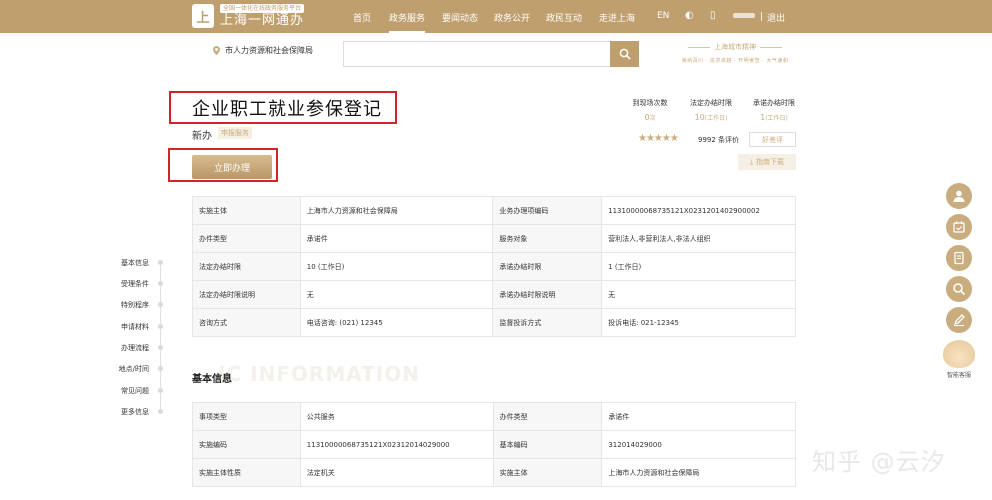 The image size is (992, 500). What do you see at coordinates (319, 374) in the screenshot?
I see `section-background-text: IC INFORMATION` at bounding box center [319, 374].